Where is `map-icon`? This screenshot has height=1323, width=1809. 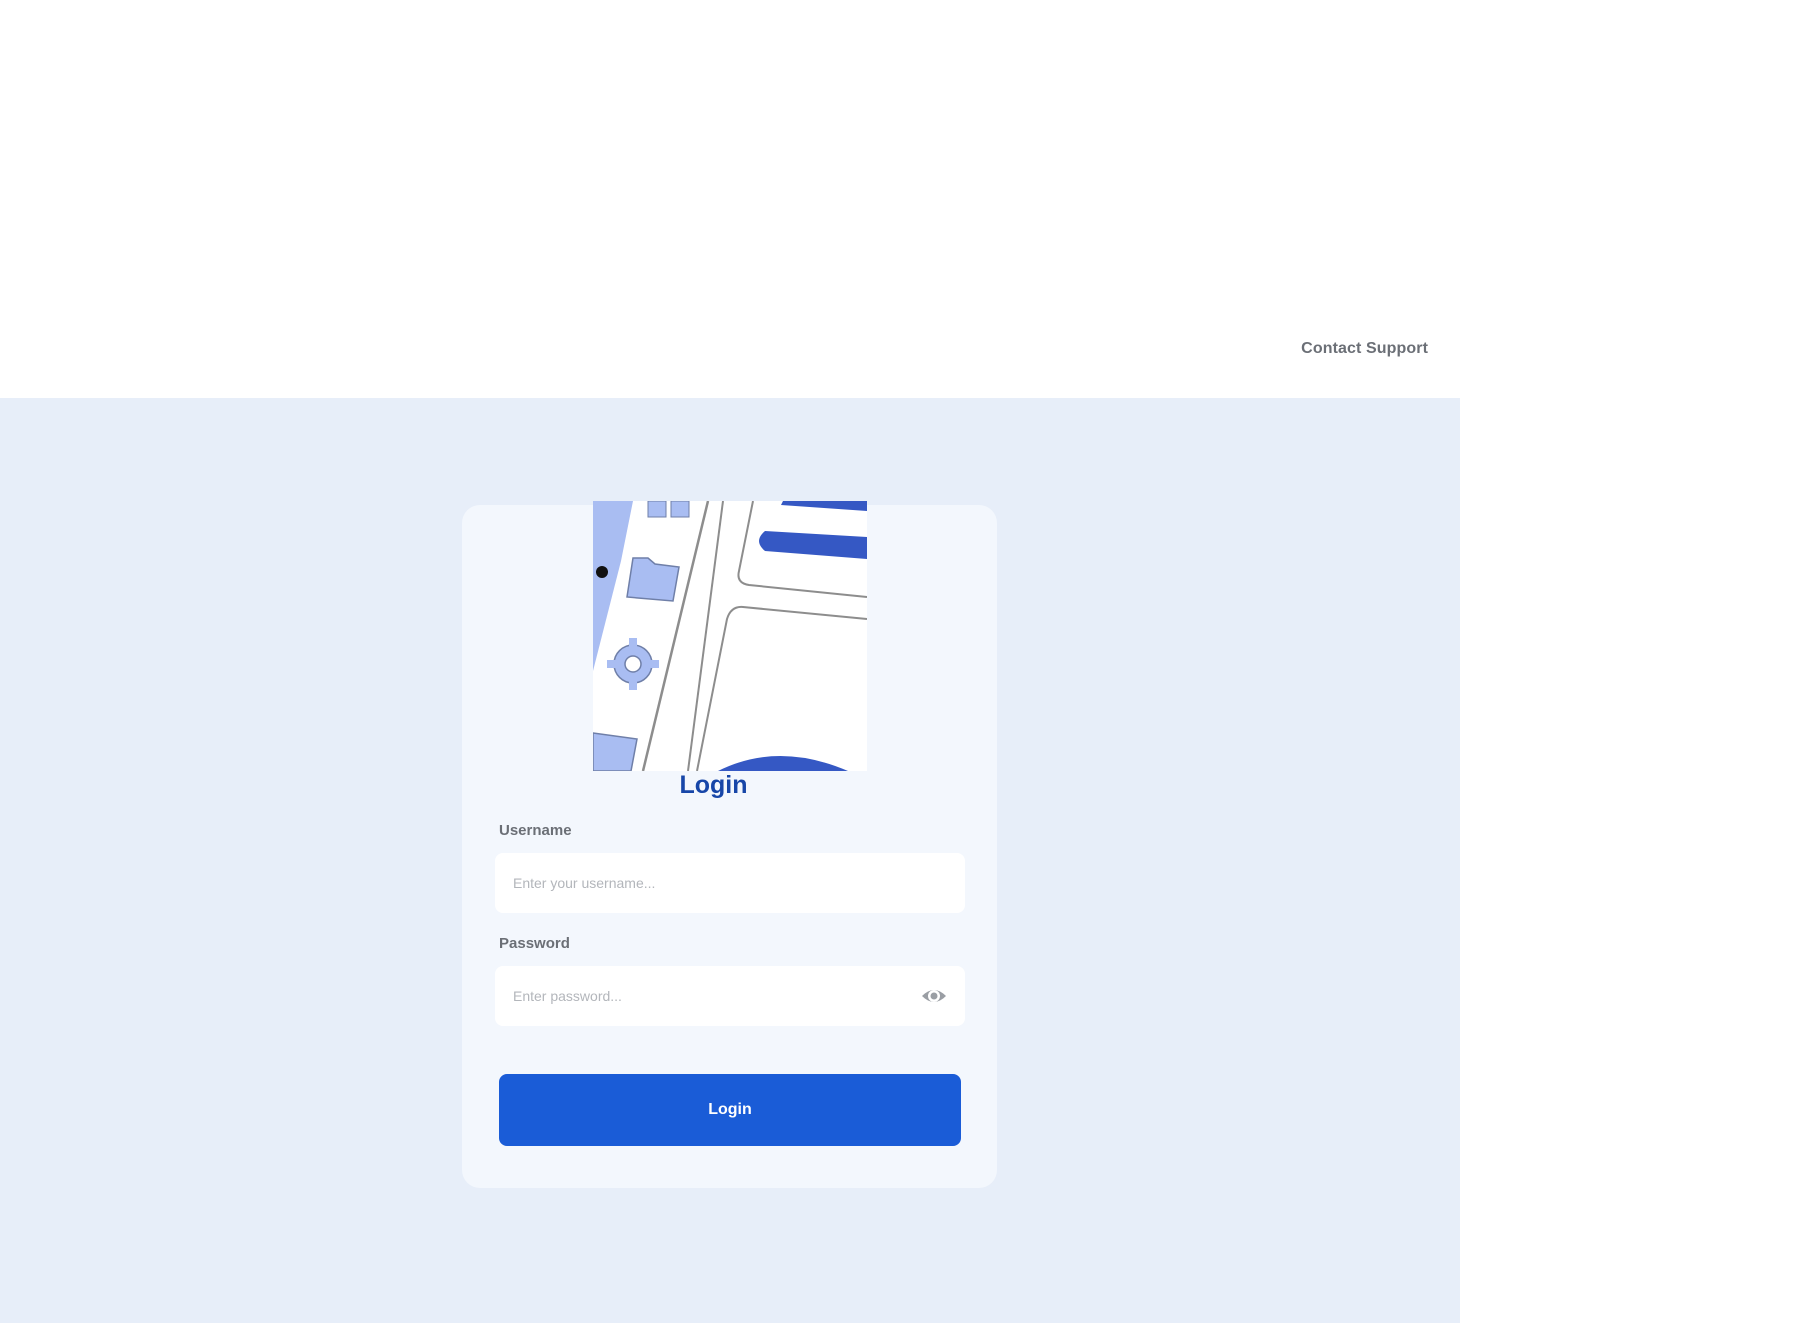 map-icon is located at coordinates (730, 636).